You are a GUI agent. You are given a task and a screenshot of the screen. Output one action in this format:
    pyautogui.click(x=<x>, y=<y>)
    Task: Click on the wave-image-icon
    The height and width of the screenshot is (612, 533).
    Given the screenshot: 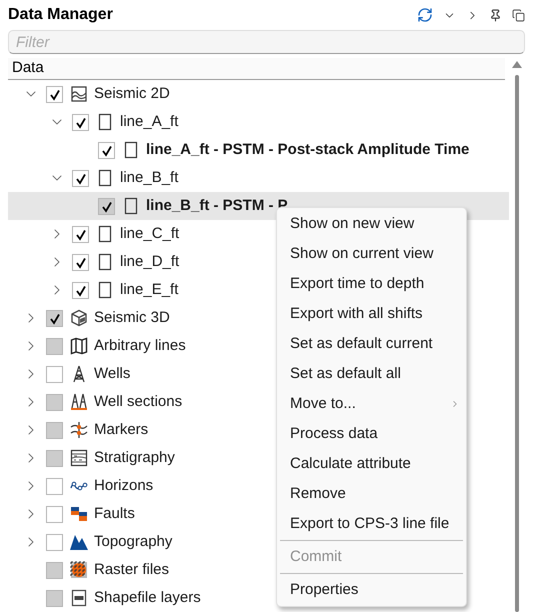 What is the action you would take?
    pyautogui.click(x=79, y=94)
    